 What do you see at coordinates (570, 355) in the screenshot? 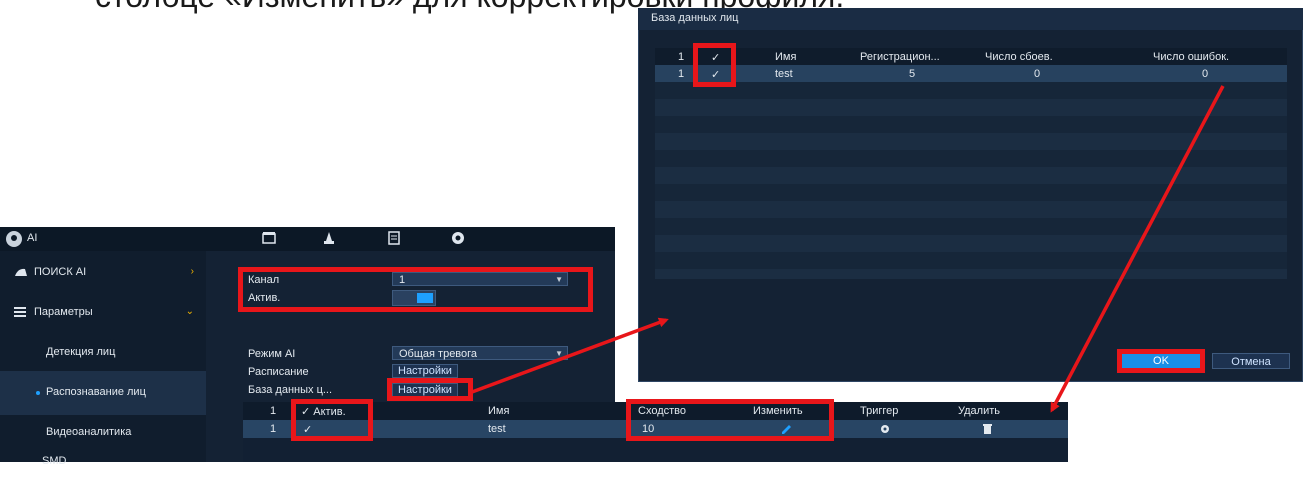
I see `arrow-to-face-db` at bounding box center [570, 355].